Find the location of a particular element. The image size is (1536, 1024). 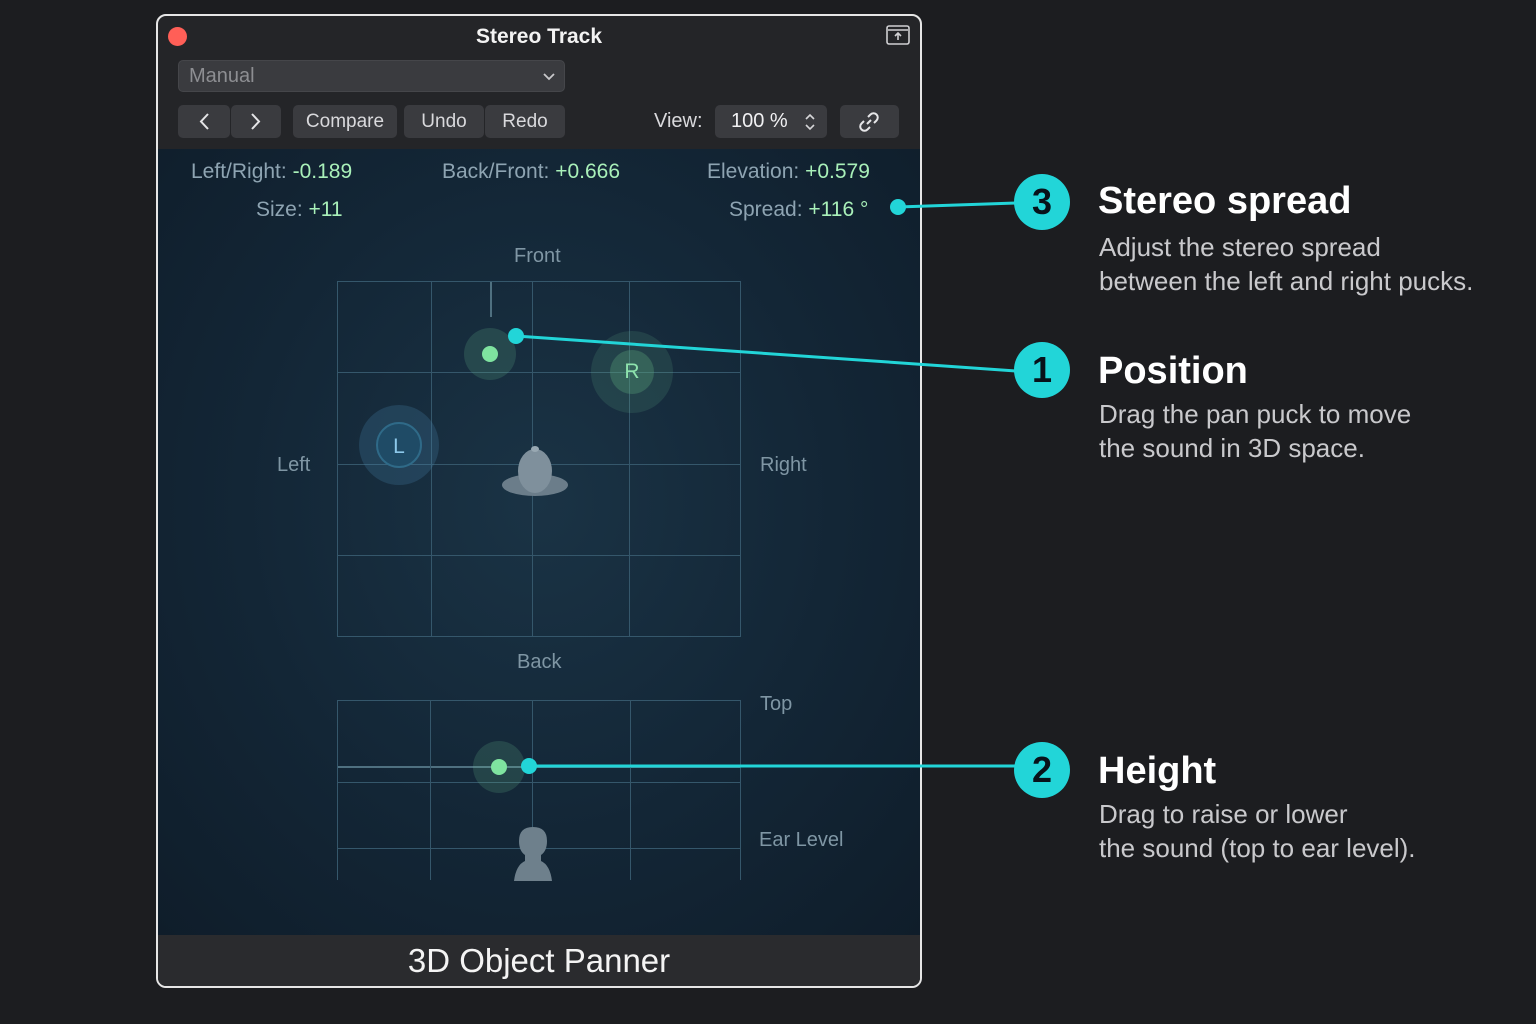

title-bar: Stereo Track is located at coordinates (539, 38).